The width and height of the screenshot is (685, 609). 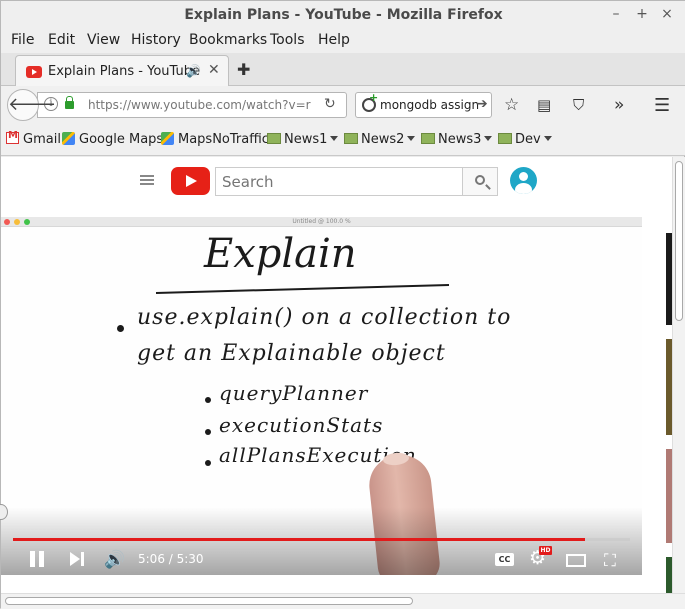 I want to click on progress-bar, so click(x=321, y=539).